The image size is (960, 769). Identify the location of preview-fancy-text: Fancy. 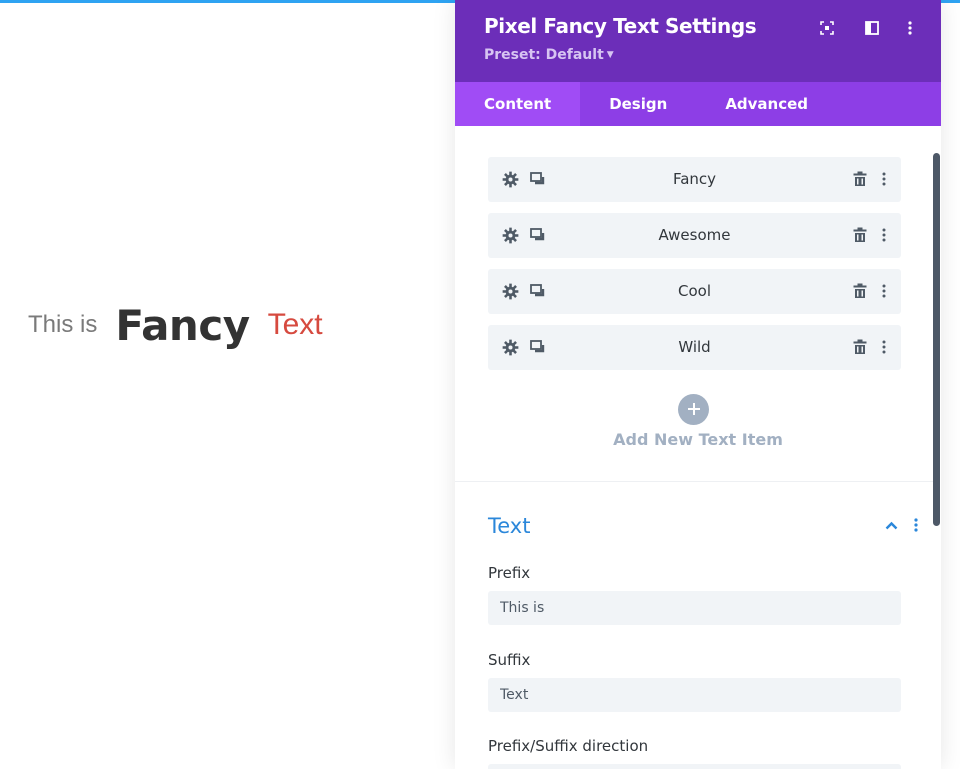
(182, 325).